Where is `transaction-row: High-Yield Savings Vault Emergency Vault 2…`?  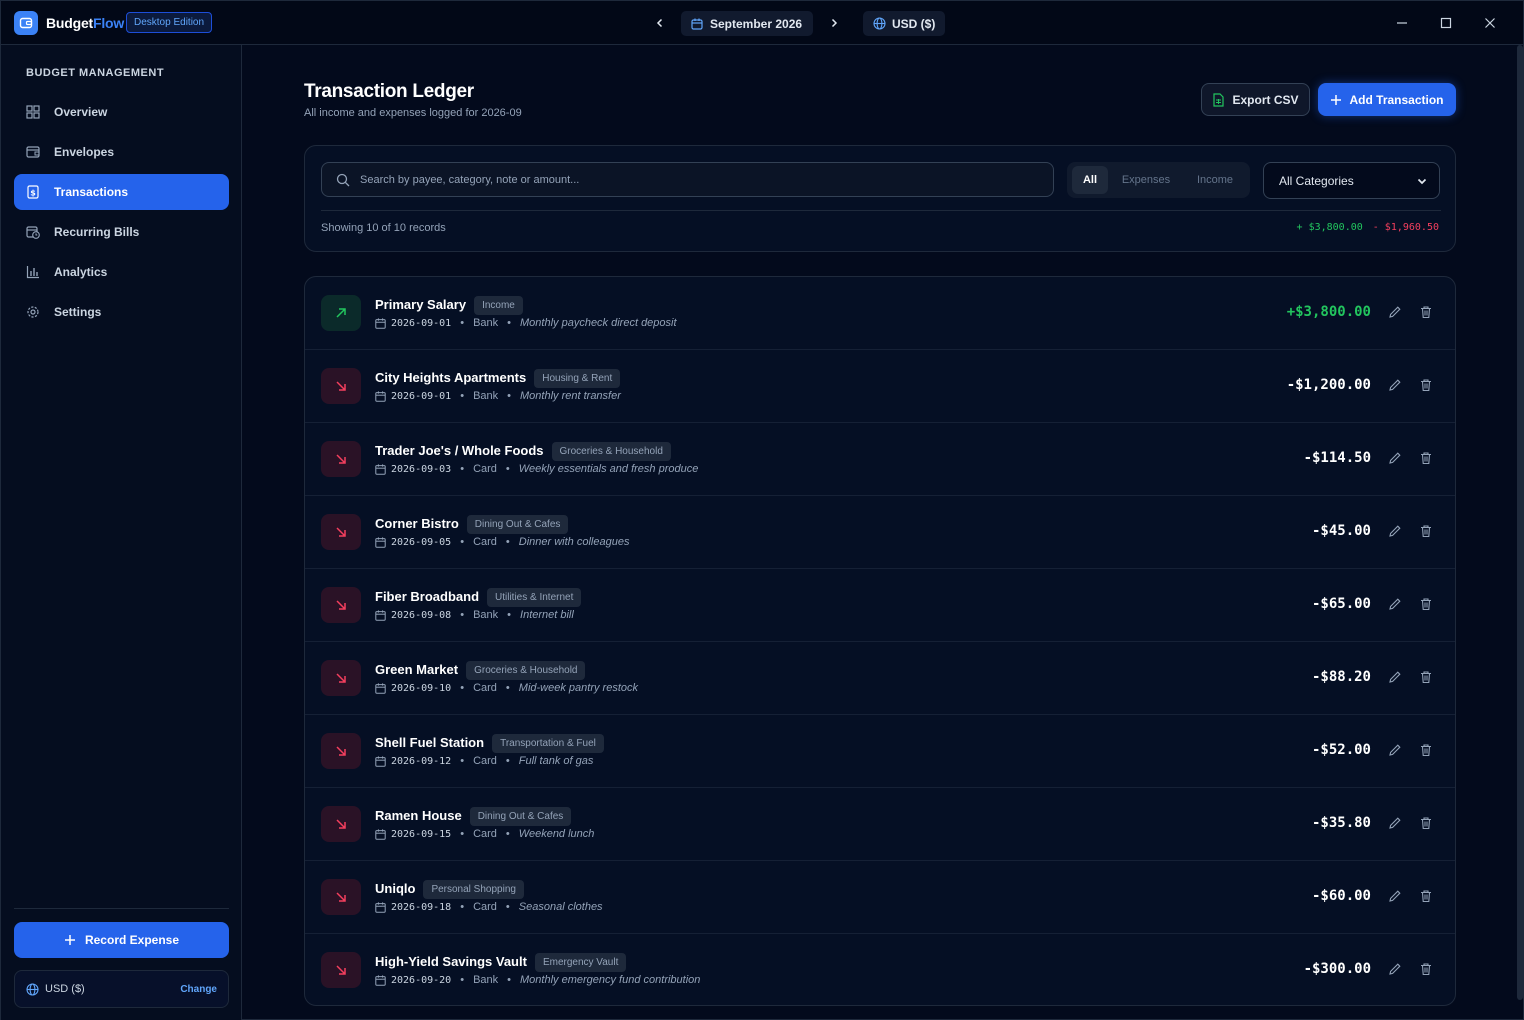
transaction-row: High-Yield Savings Vault Emergency Vault 2… is located at coordinates (880, 969).